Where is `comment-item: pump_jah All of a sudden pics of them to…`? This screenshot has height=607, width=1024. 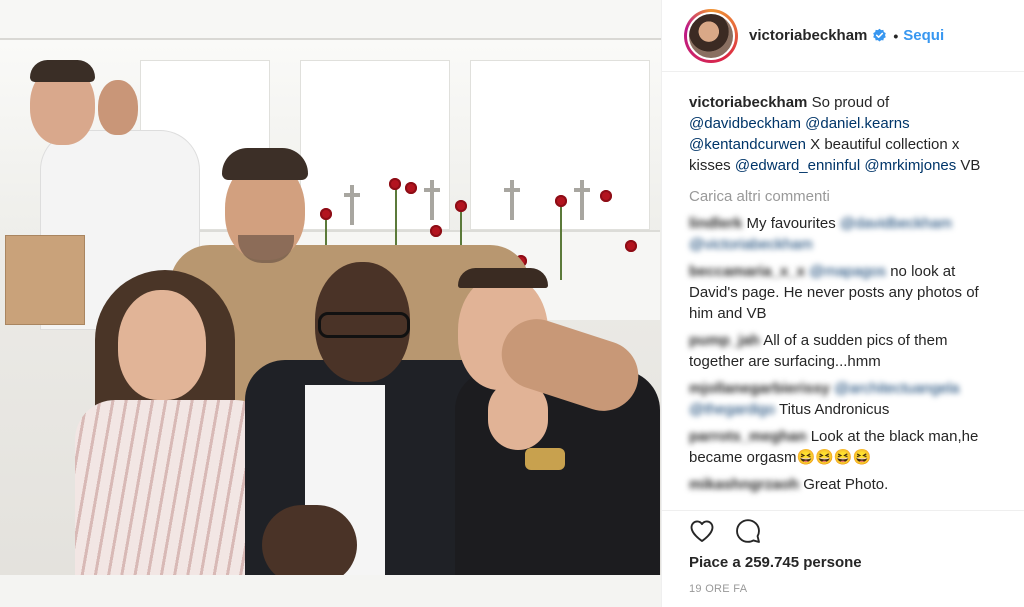
comment-item: pump_jah All of a sudden pics of them to… is located at coordinates (844, 351).